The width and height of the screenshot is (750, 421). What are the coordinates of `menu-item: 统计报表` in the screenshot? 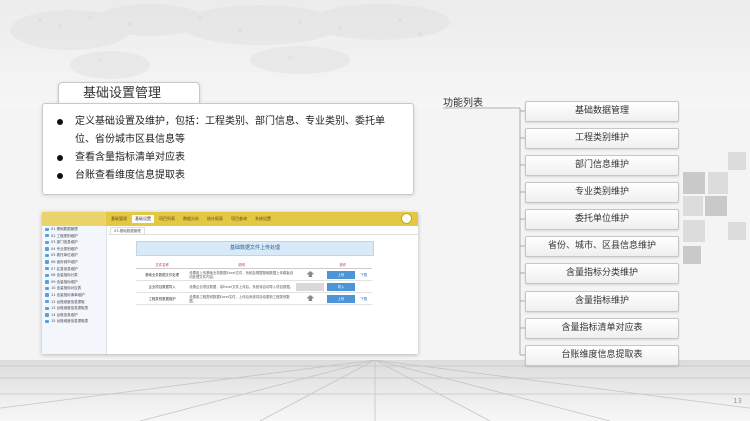 It's located at (215, 219).